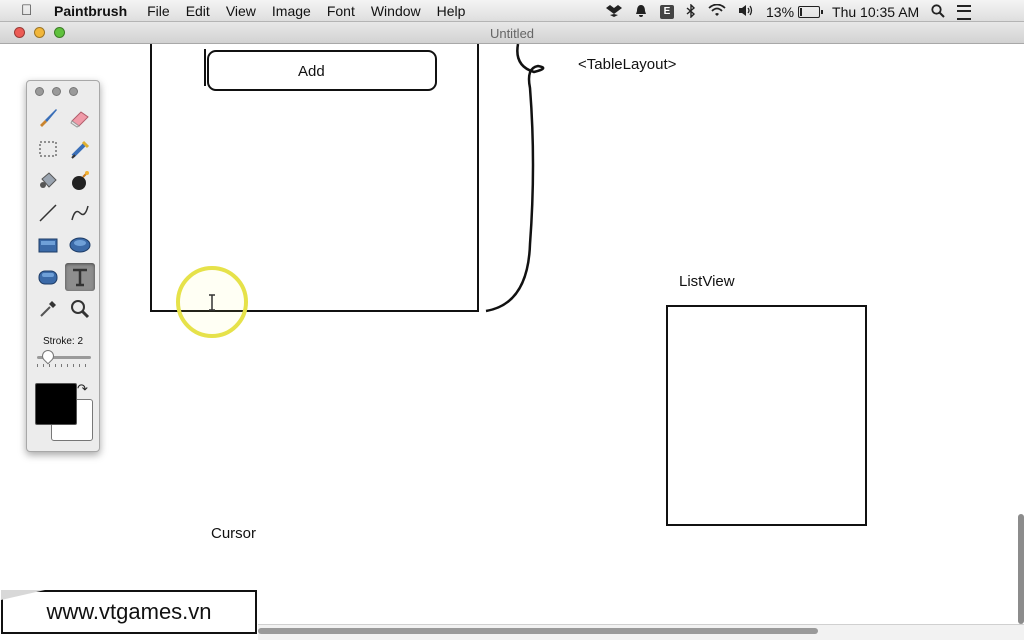  What do you see at coordinates (56, 404) in the screenshot?
I see `foreground-color-well` at bounding box center [56, 404].